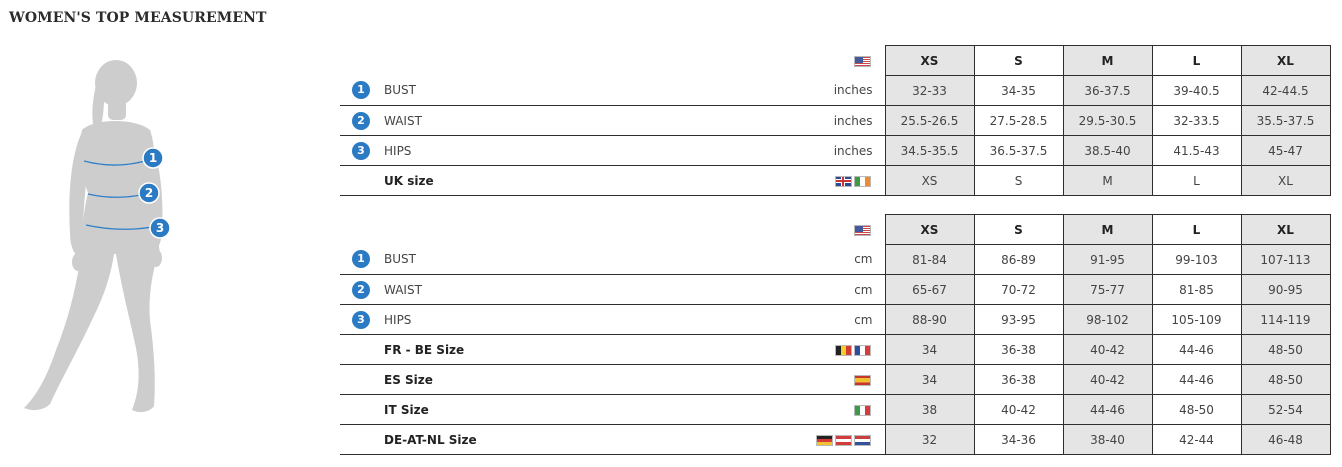  Describe the element at coordinates (1285, 150) in the screenshot. I see `cell-xl: 45-47` at that location.